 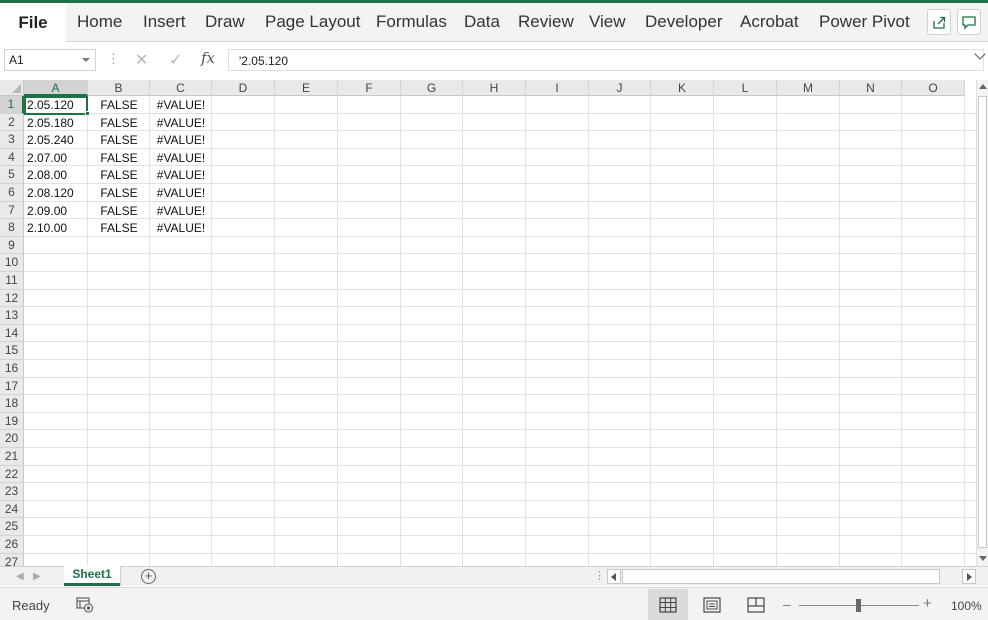 I want to click on cell-b6: FALSE, so click(x=119, y=193).